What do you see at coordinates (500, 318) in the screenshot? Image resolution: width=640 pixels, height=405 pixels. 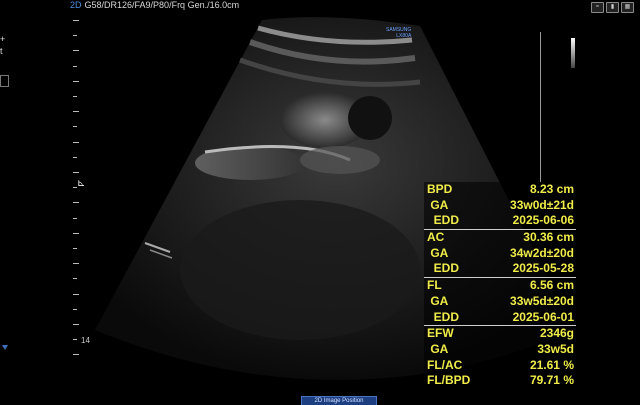 I see `measurement-row: EDD 2025-06-01` at bounding box center [500, 318].